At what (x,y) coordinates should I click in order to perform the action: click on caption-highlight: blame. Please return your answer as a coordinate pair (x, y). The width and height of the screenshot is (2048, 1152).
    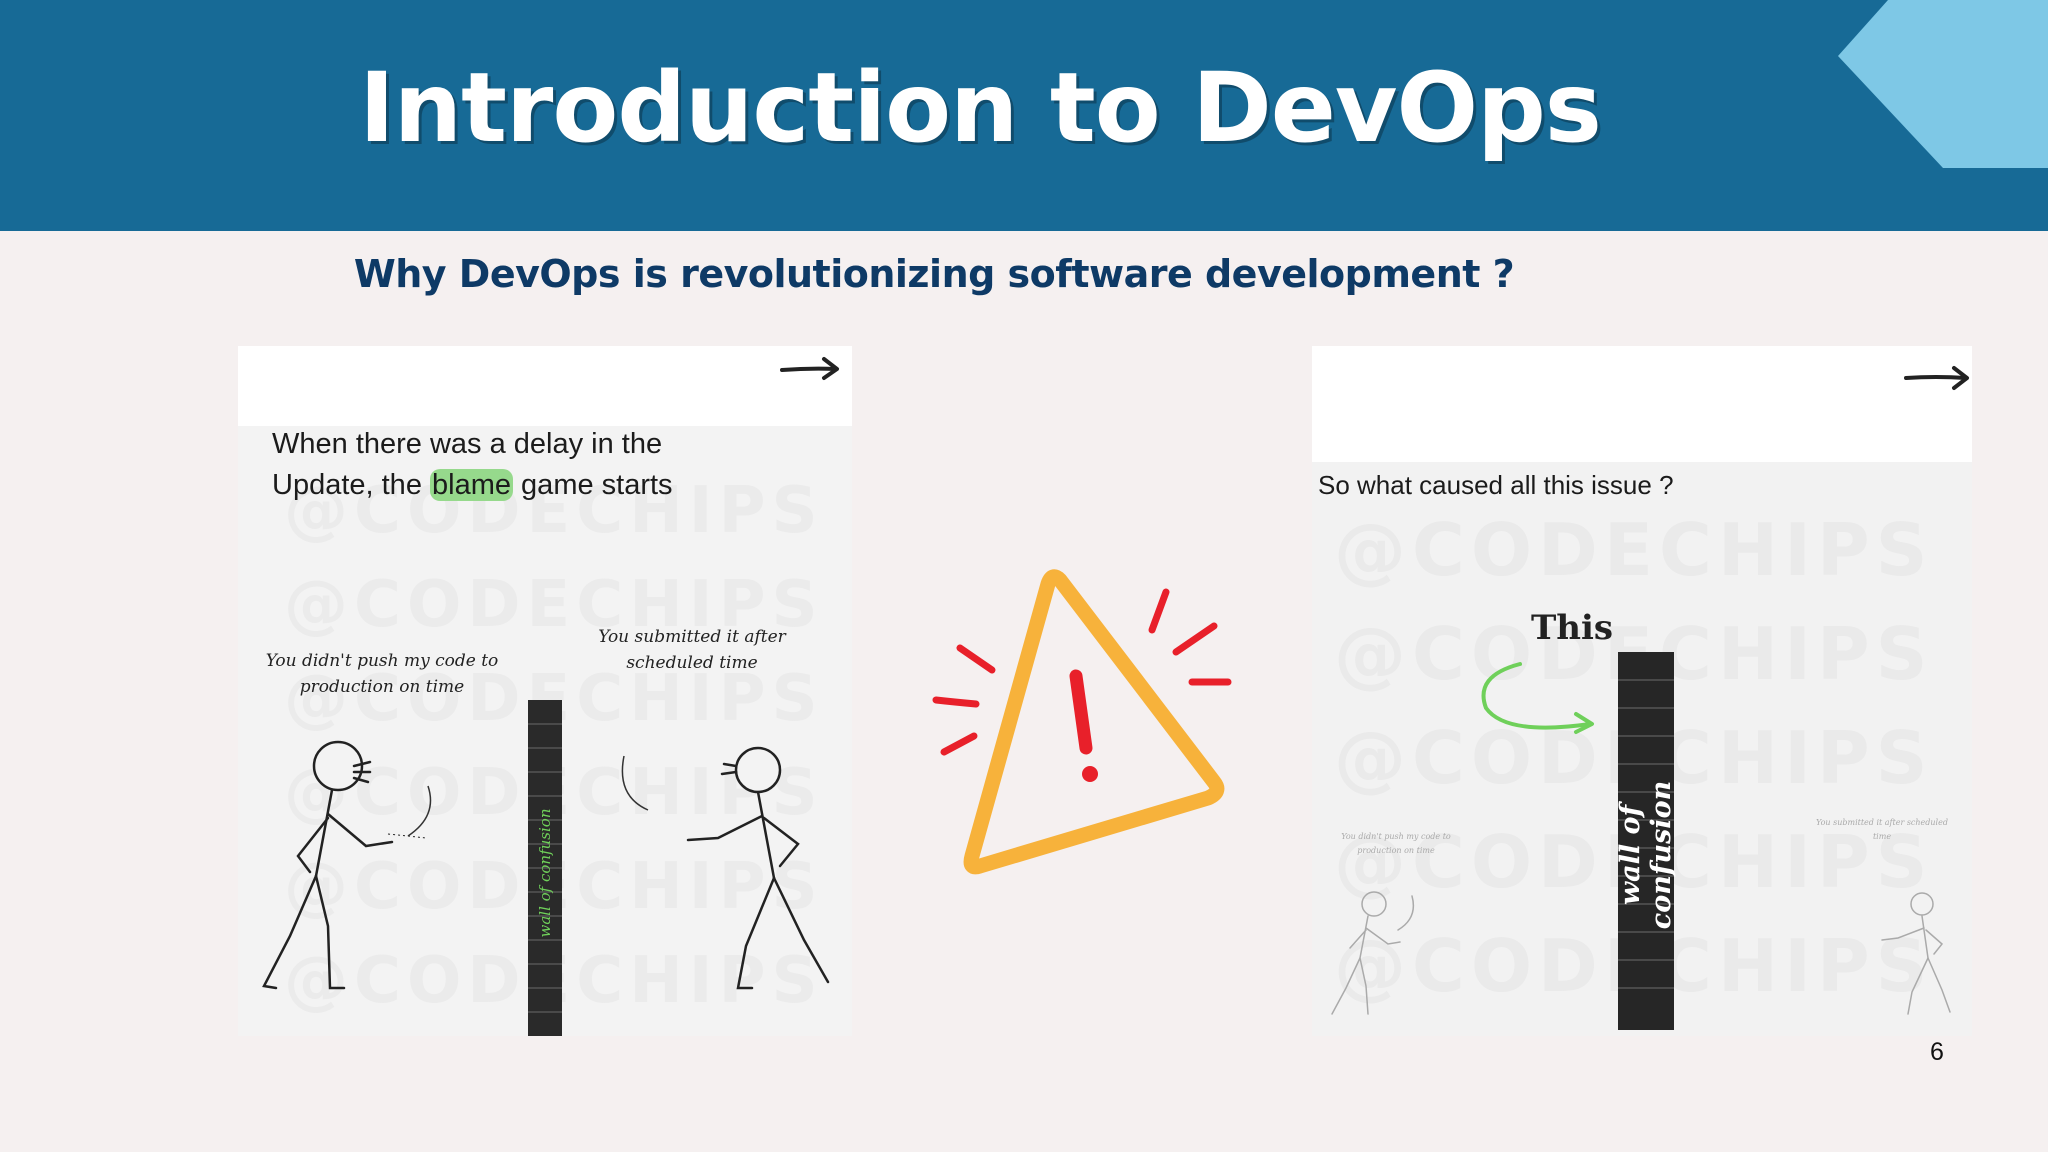
    Looking at the image, I should click on (471, 485).